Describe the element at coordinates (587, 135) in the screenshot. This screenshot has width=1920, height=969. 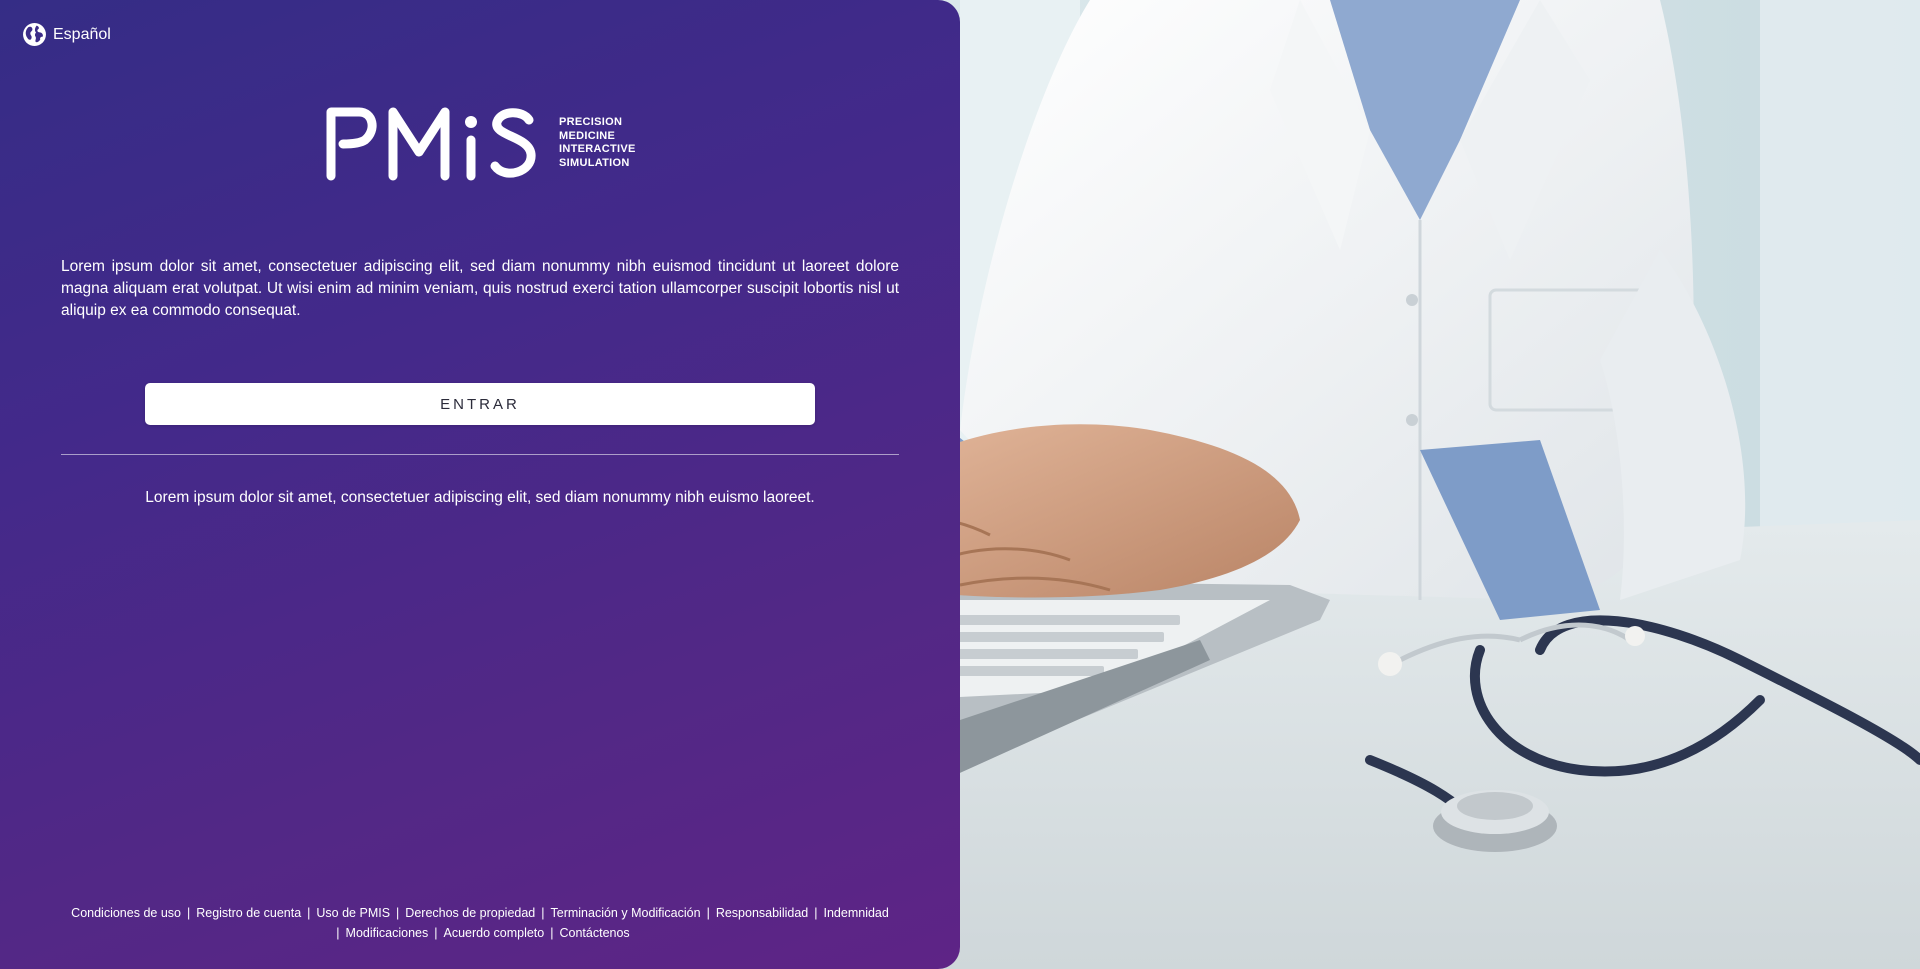
I see `logo-tagline-line: MEDICINE` at that location.